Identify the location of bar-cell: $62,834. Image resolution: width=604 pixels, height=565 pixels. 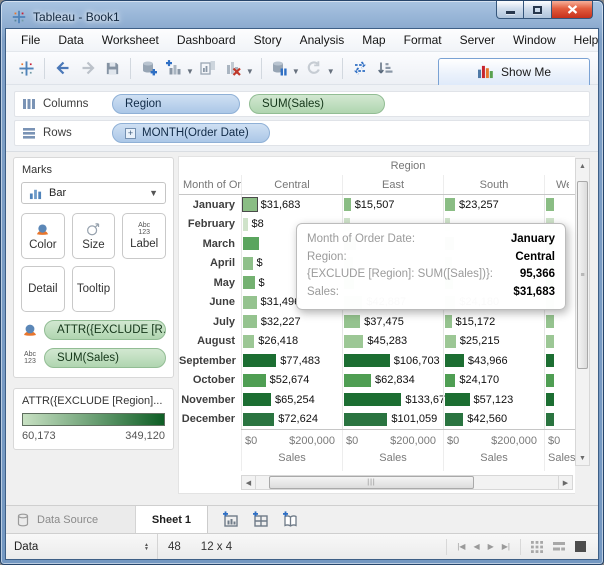
(392, 380).